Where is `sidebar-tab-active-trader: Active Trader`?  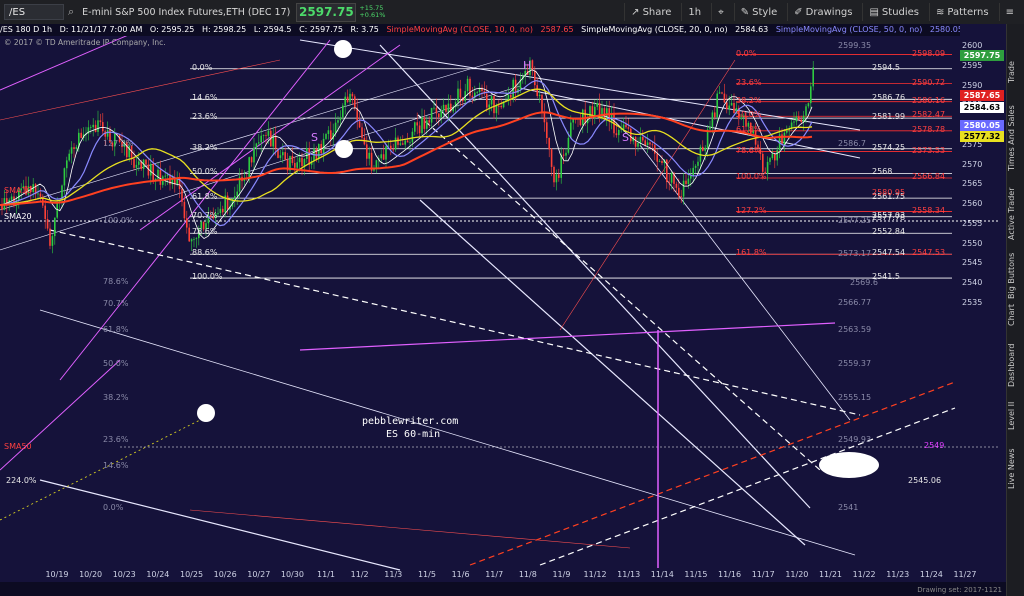 sidebar-tab-active-trader: Active Trader is located at coordinates (1015, 214).